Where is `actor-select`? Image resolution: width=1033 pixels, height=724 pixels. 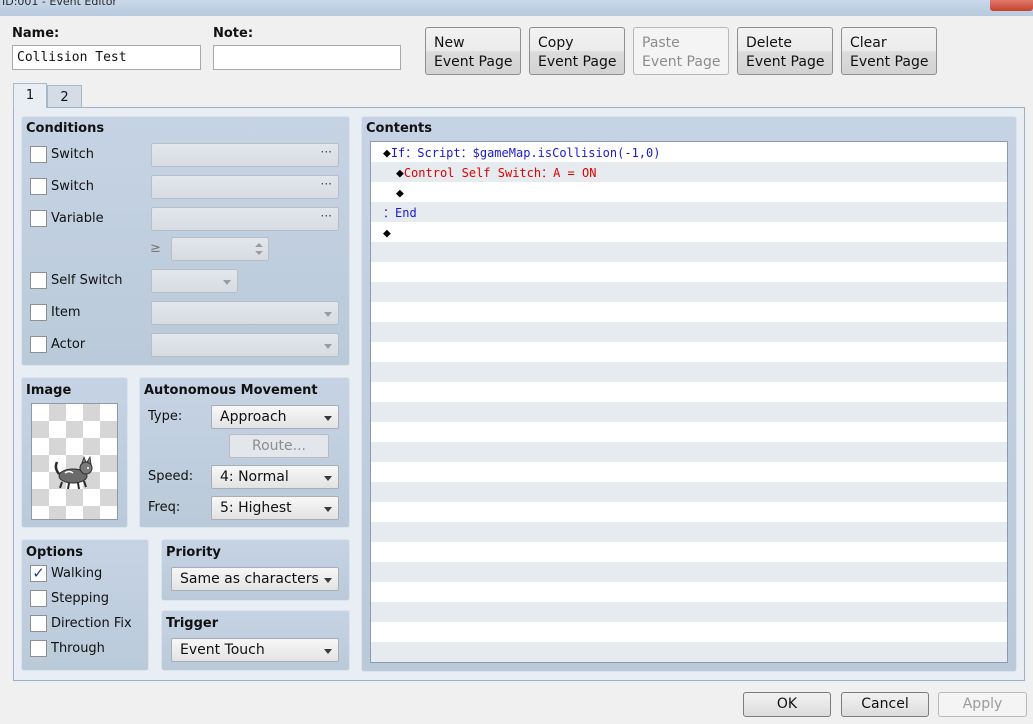 actor-select is located at coordinates (245, 345).